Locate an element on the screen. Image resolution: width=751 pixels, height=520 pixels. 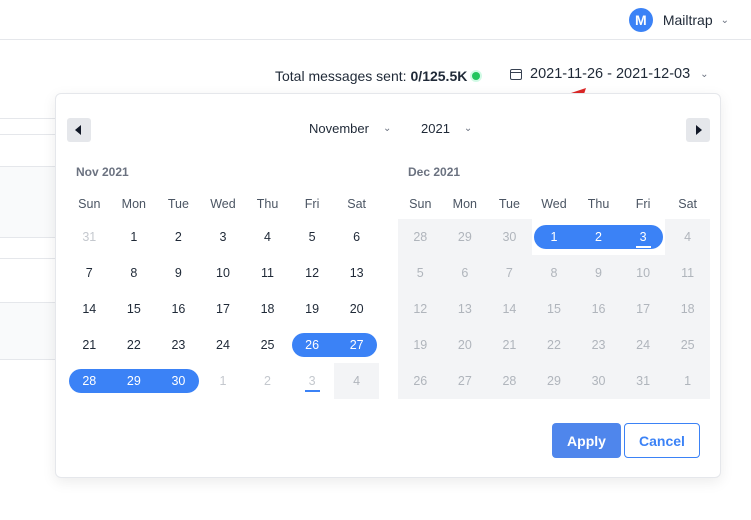
account-menu: M Mailtrap ⌄ is located at coordinates (678, 20).